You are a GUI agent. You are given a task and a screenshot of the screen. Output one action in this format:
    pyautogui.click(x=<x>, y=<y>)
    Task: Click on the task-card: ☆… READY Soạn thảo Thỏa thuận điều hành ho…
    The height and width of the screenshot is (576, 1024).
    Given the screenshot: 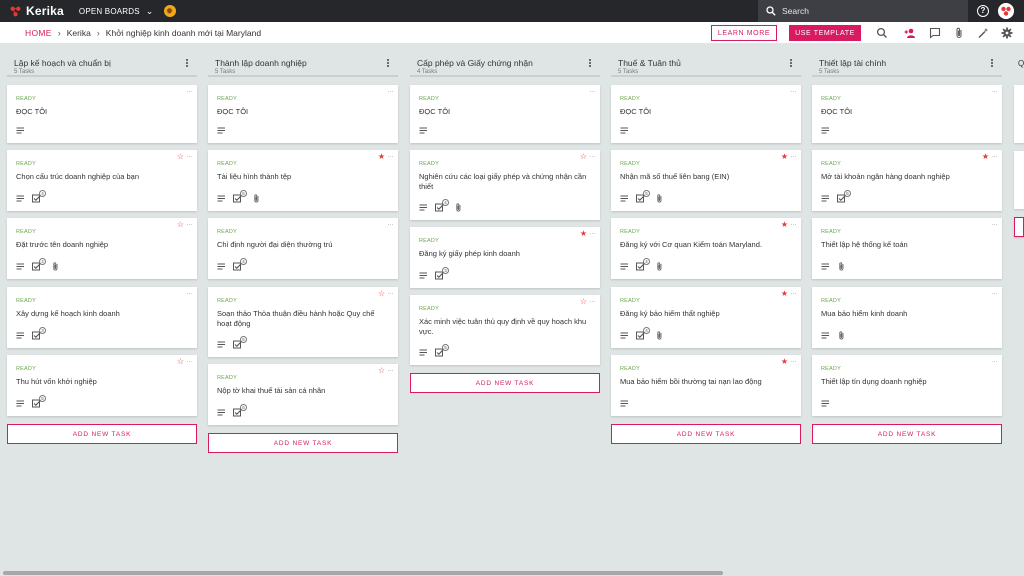 What is the action you would take?
    pyautogui.click(x=303, y=322)
    